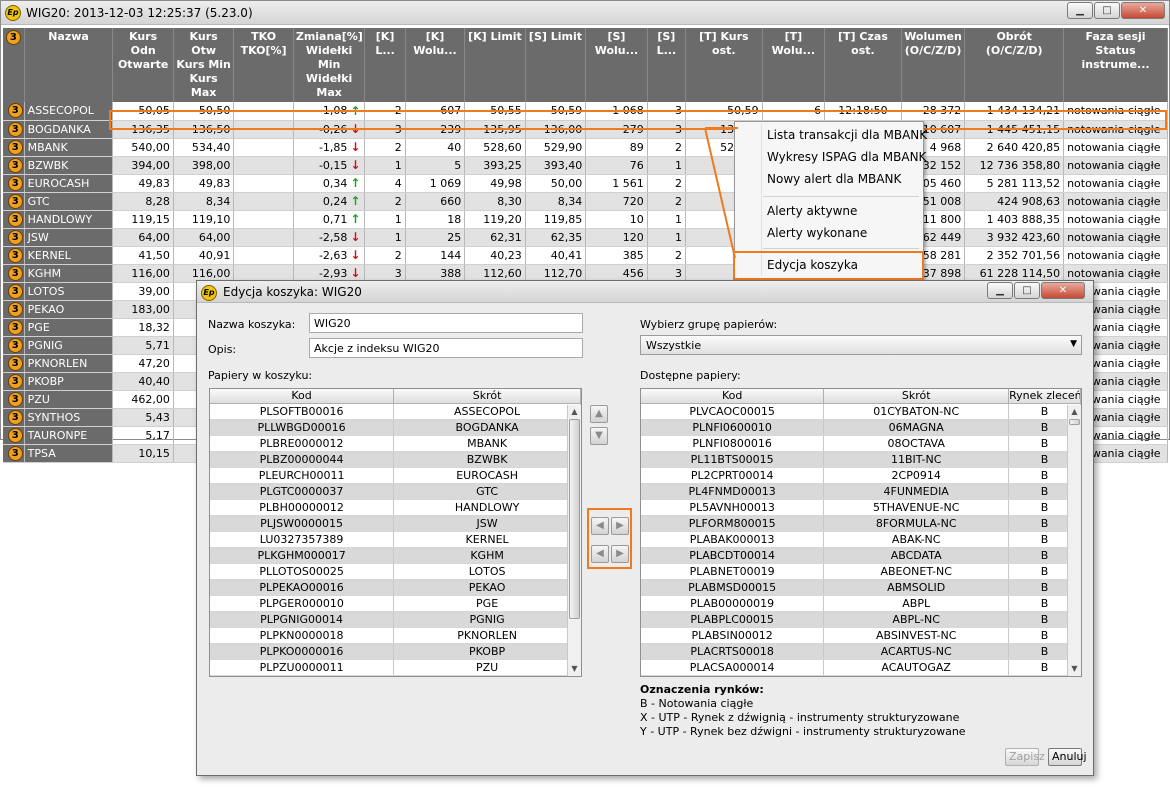  I want to click on list-item: PLEURCH00011 EUROCASH, so click(395, 475).